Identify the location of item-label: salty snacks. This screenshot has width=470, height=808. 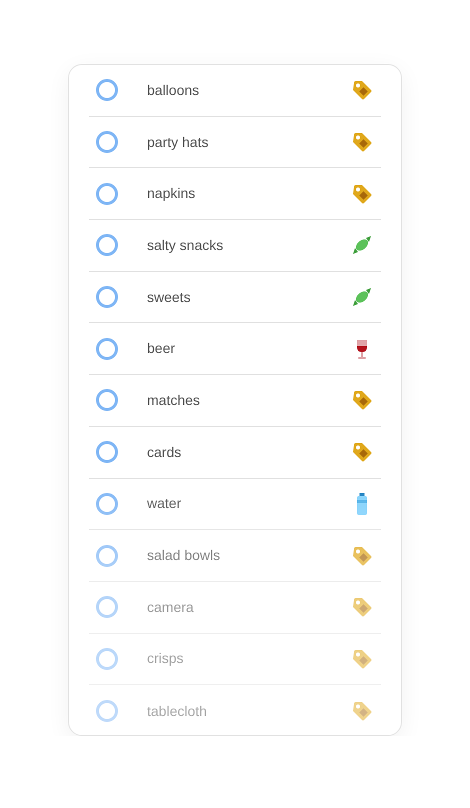
(185, 245).